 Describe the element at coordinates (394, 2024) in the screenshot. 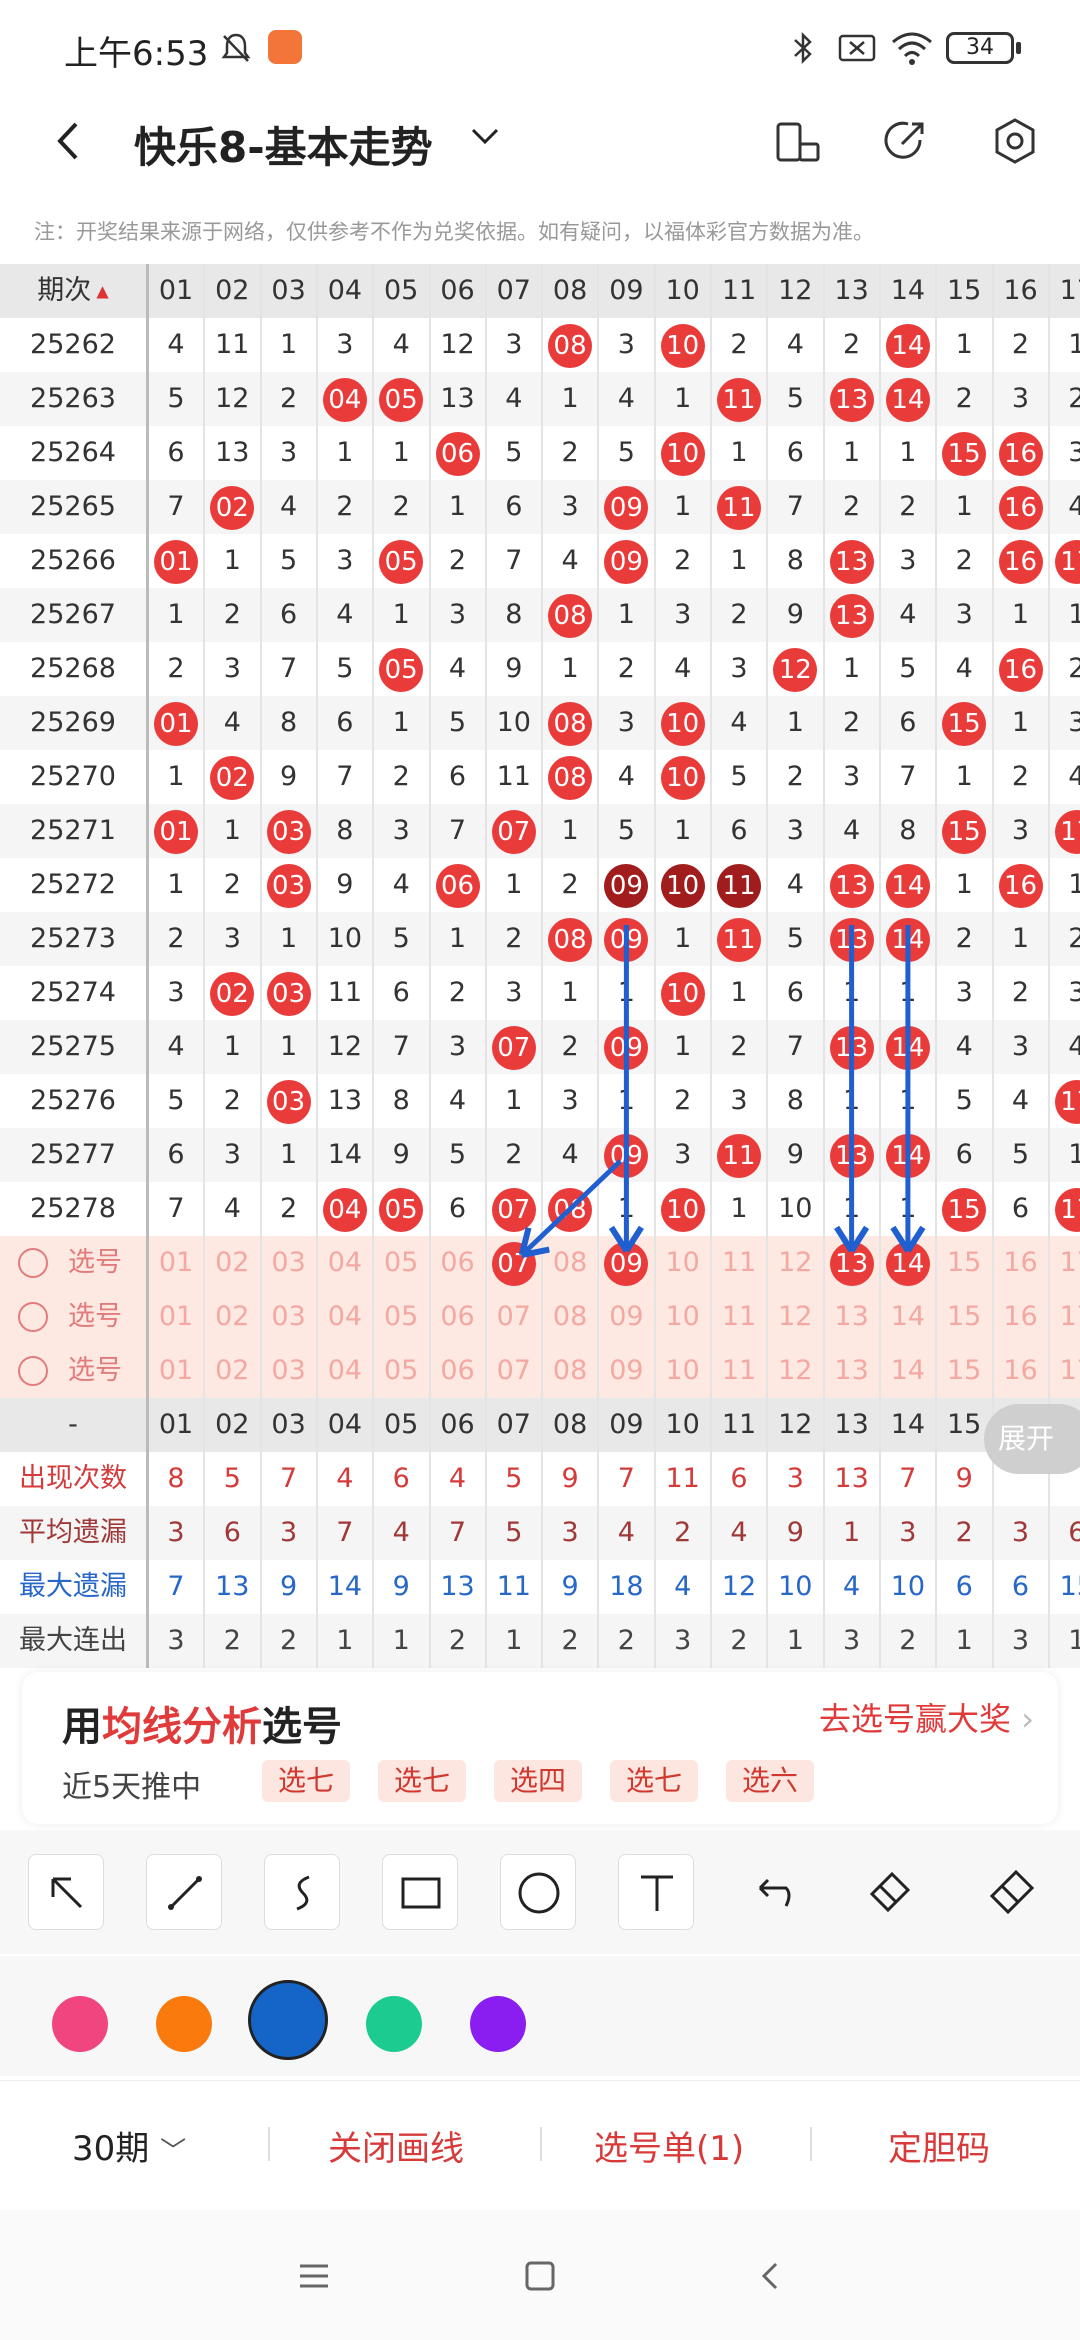

I see `color-swatch-green` at that location.